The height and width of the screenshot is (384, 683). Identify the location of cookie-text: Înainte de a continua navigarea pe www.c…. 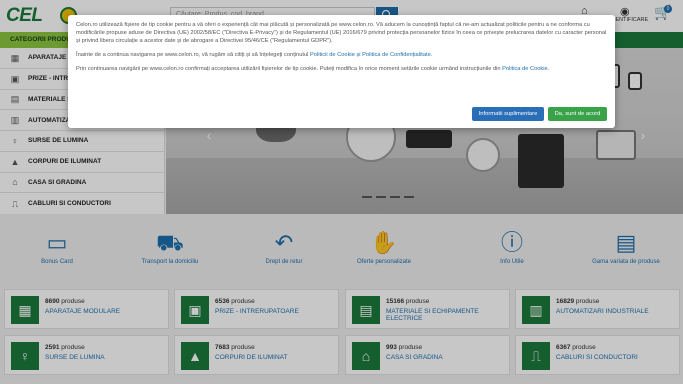
(193, 55).